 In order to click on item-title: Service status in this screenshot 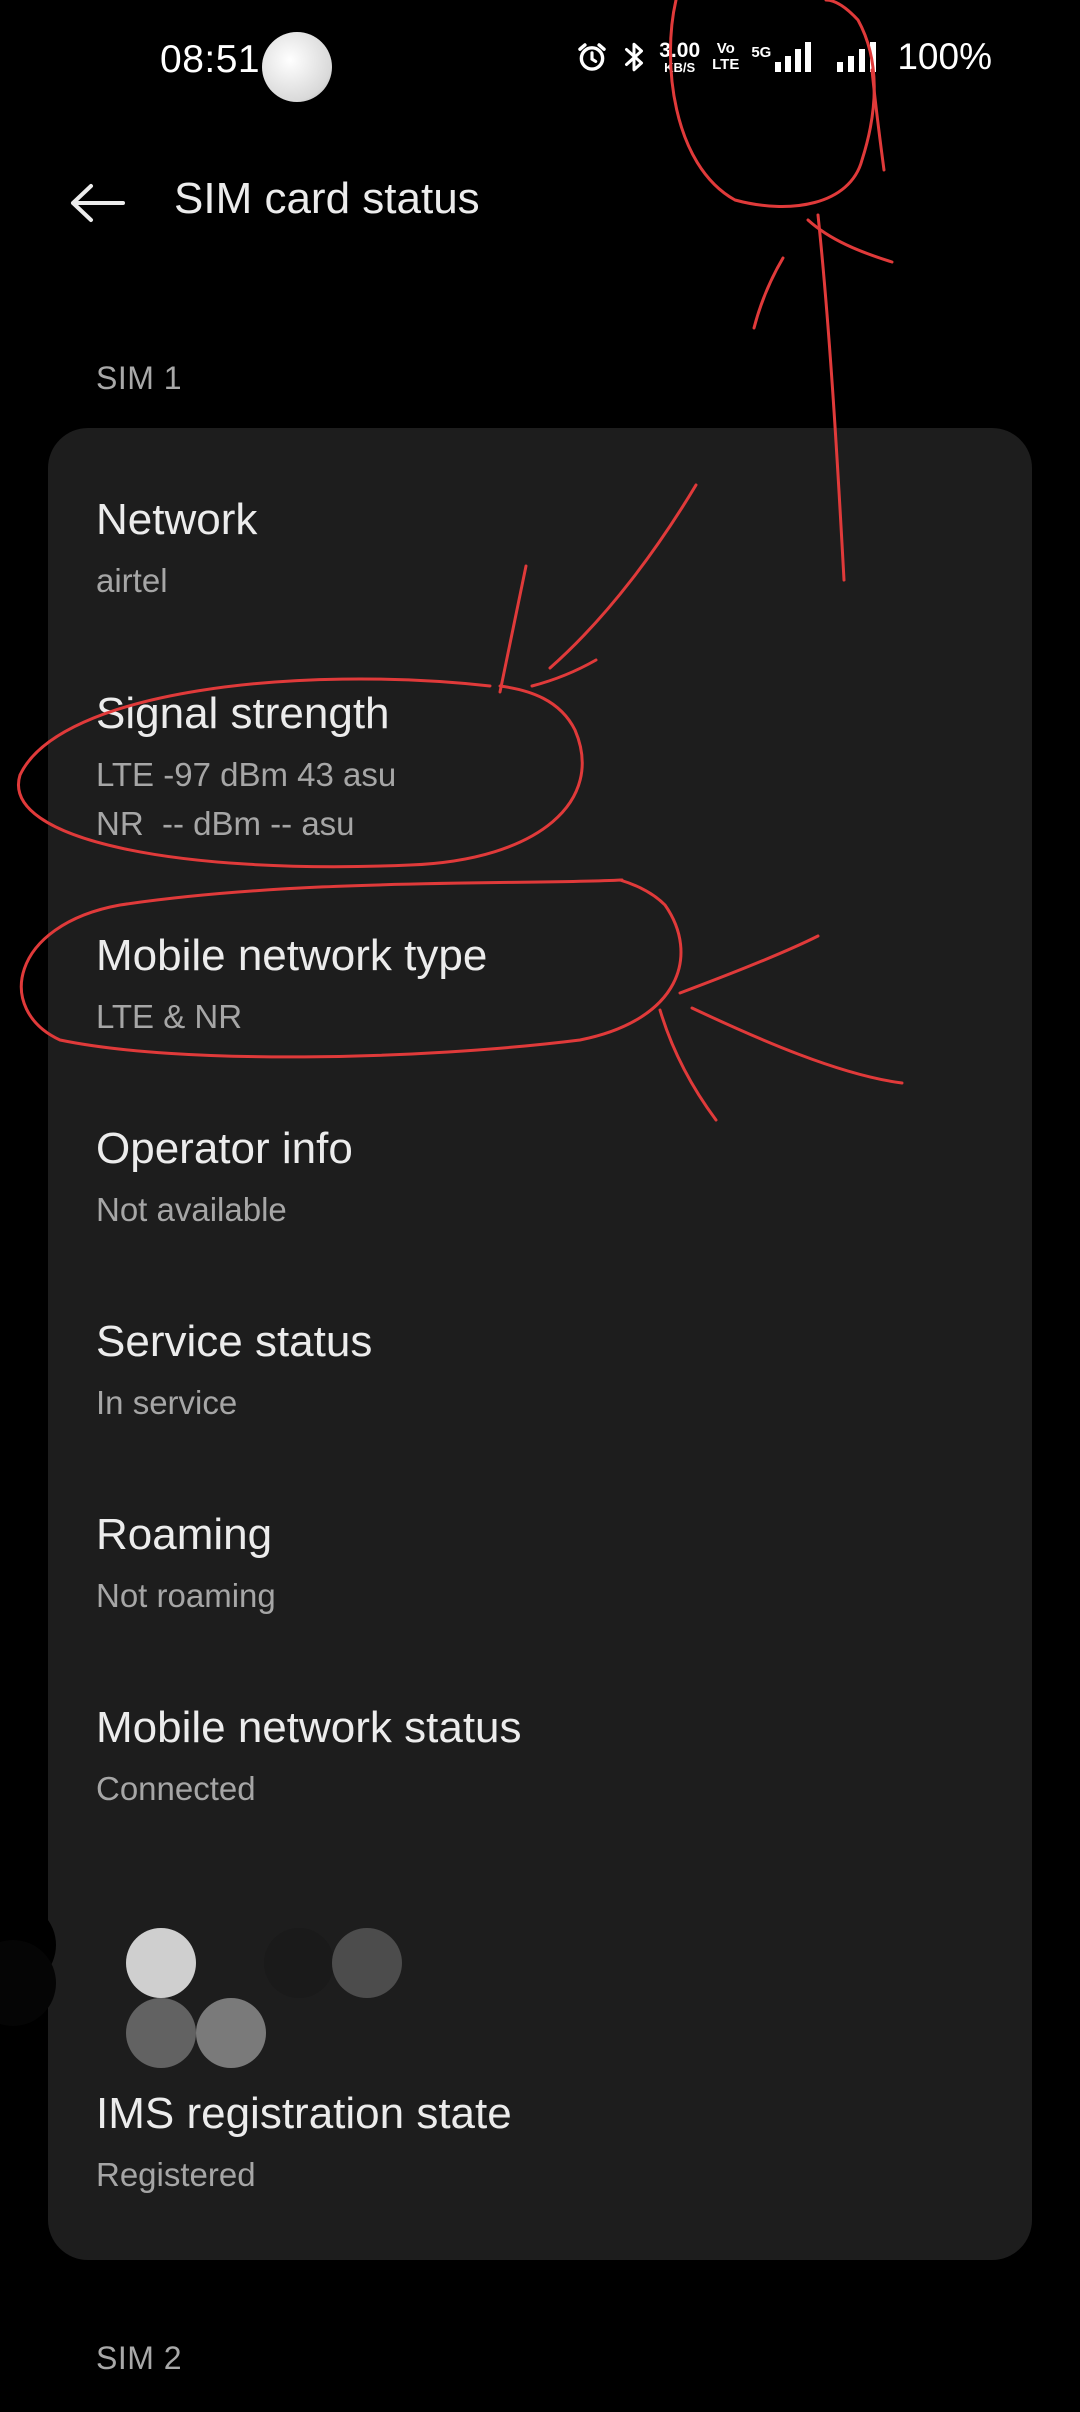, I will do `click(234, 1341)`.